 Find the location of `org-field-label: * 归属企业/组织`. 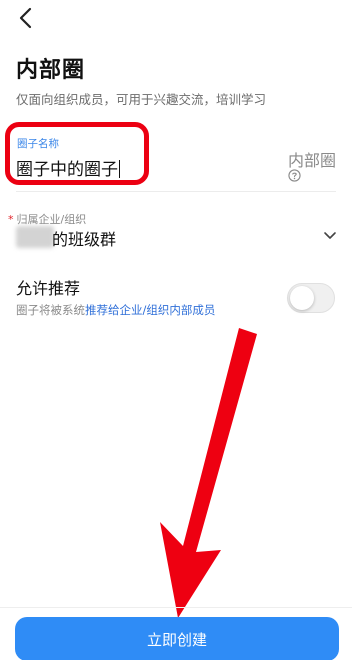

org-field-label: * 归属企业/组织 is located at coordinates (47, 219).